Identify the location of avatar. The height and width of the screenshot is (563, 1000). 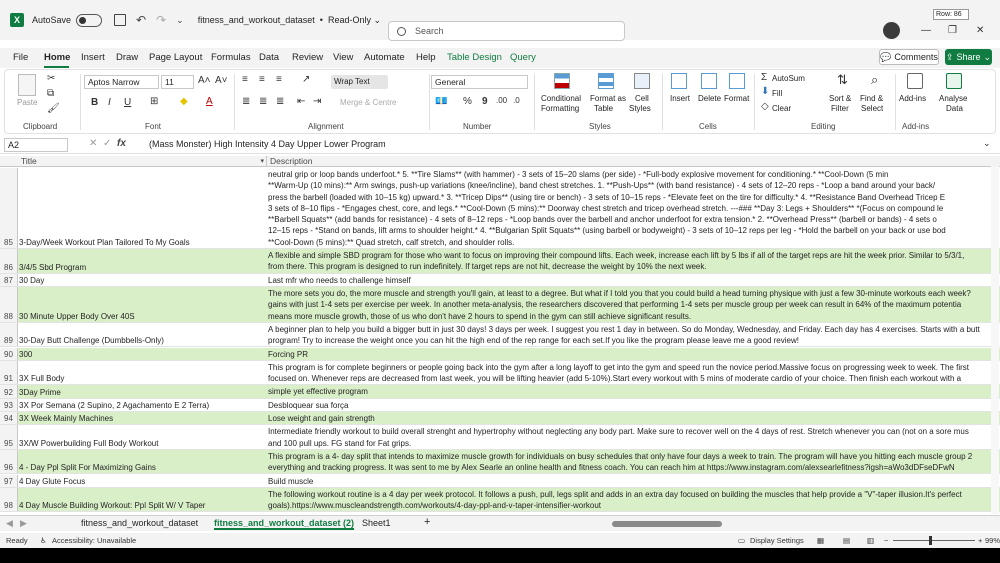
(891, 30).